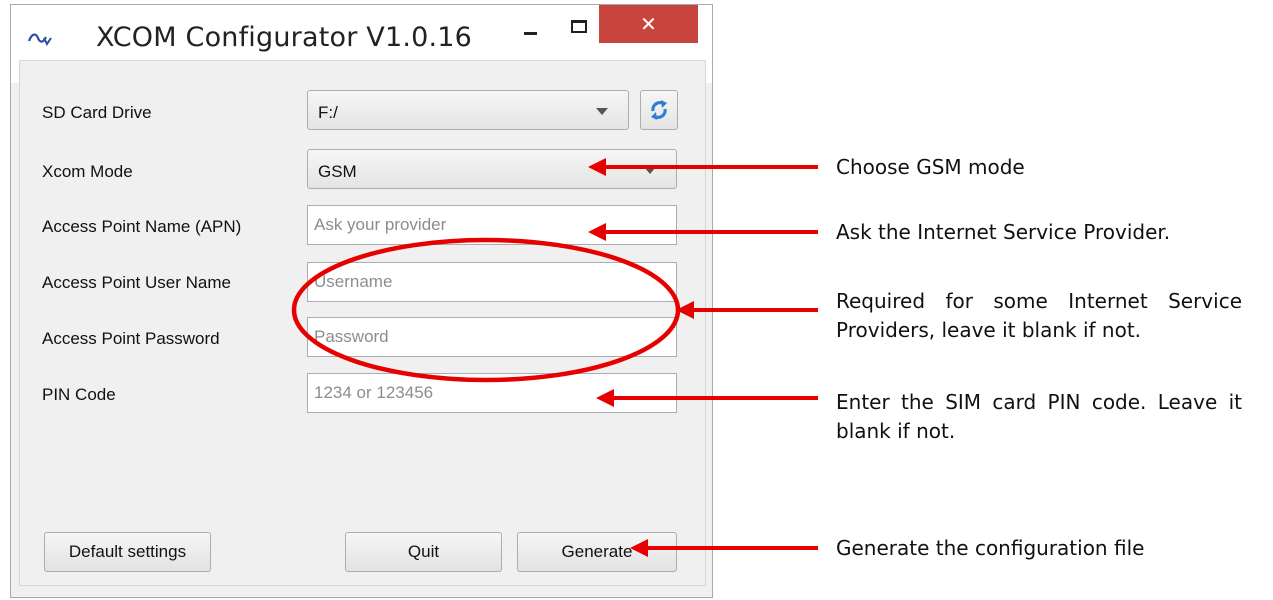 Image resolution: width=1273 pixels, height=600 pixels. I want to click on credentials-highlight-ellipse, so click(486, 310).